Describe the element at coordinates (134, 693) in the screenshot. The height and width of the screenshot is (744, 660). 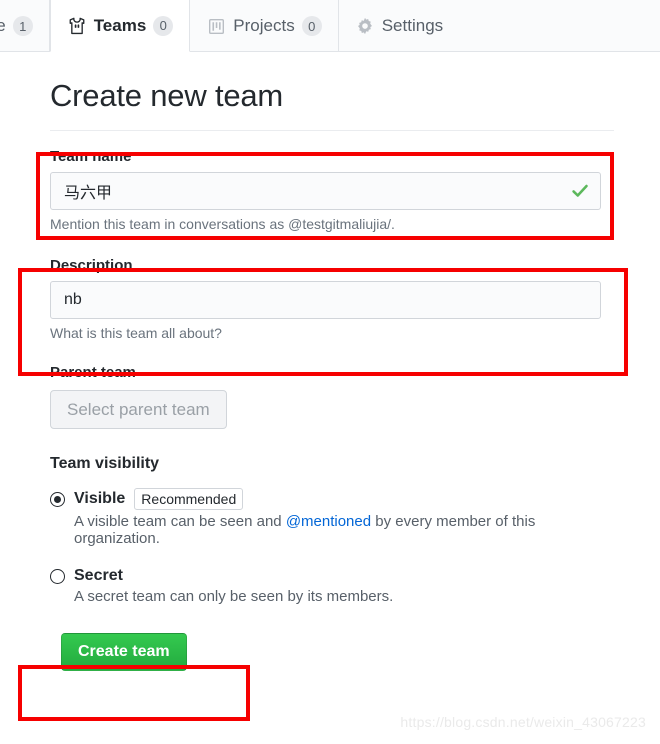
I see `create-team-highlight` at that location.